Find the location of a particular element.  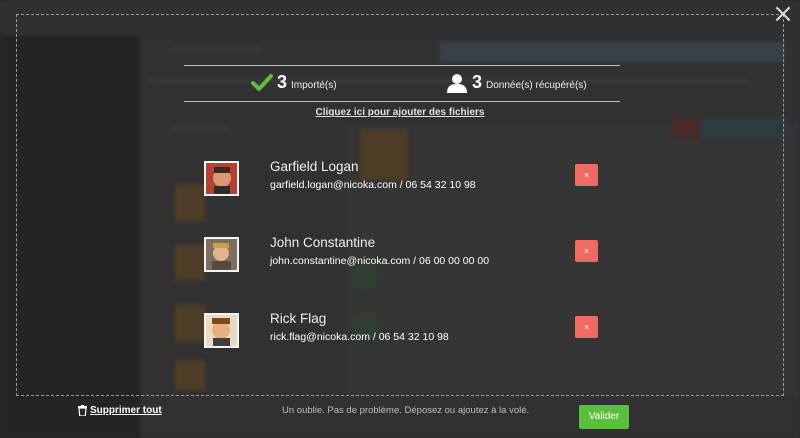

retrieved-stat: 3 Donnée(s) récupéré(s) is located at coordinates (516, 82).